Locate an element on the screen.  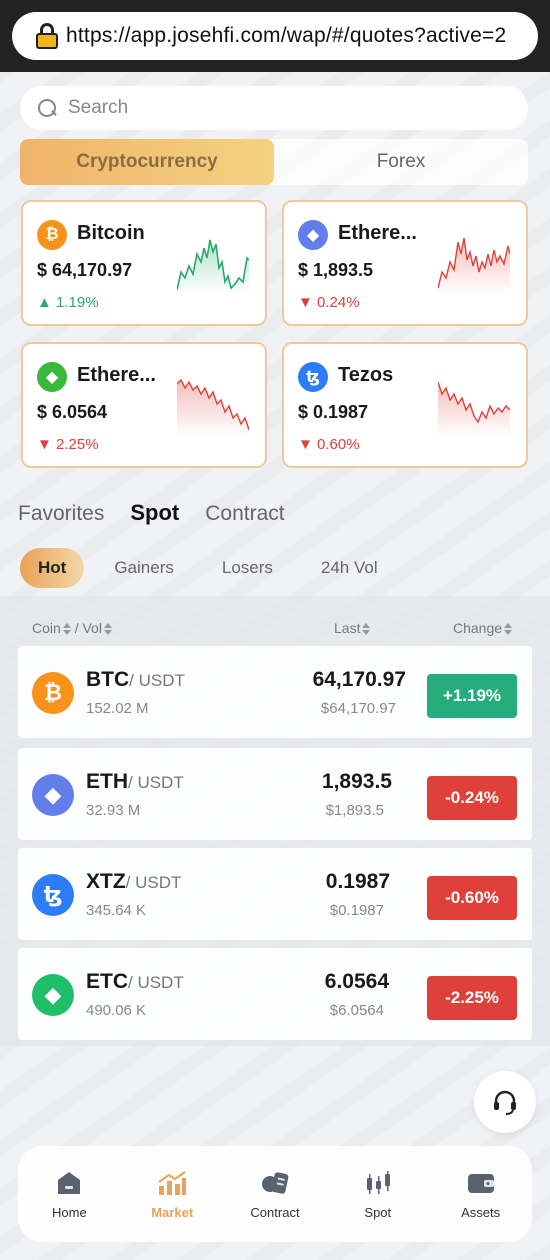
change-badge: -2.25% is located at coordinates (472, 998).